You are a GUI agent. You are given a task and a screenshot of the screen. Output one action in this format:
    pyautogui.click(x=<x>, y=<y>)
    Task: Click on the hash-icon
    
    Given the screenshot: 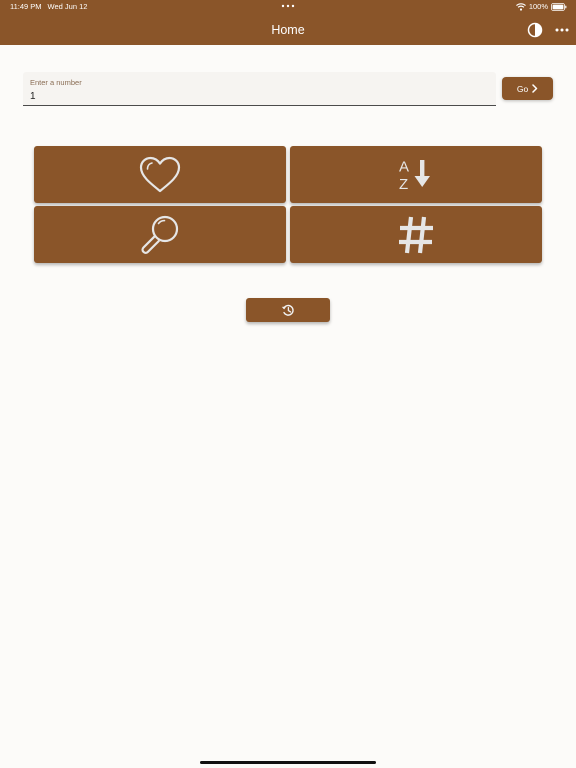 What is the action you would take?
    pyautogui.click(x=416, y=234)
    